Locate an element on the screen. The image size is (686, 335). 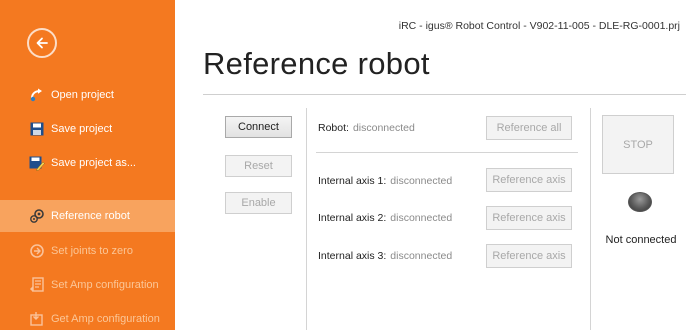
axis-1-label: Internal axis 1: is located at coordinates (352, 181).